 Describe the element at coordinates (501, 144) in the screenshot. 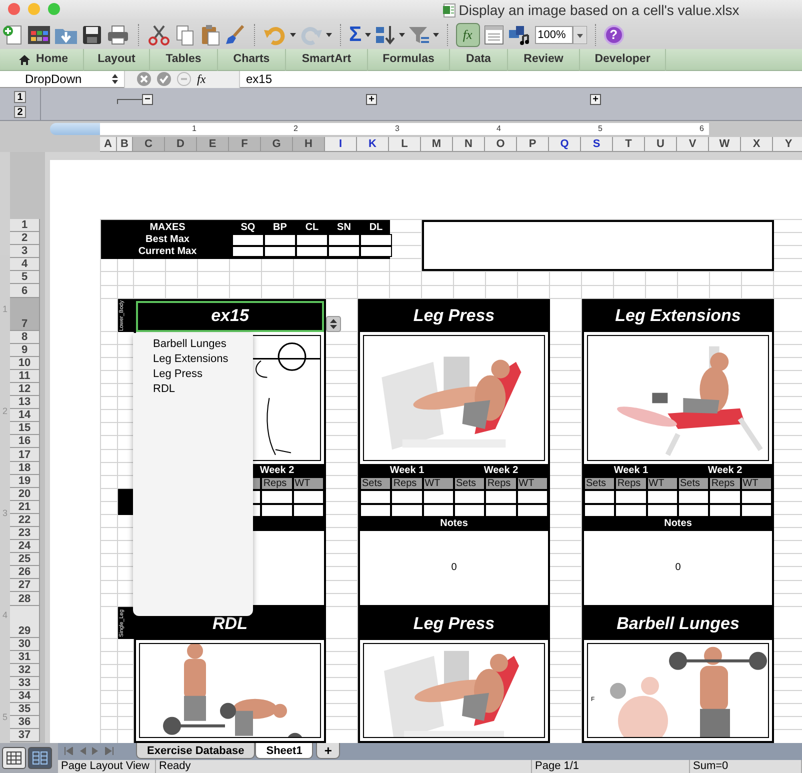

I see `column-header: O` at that location.